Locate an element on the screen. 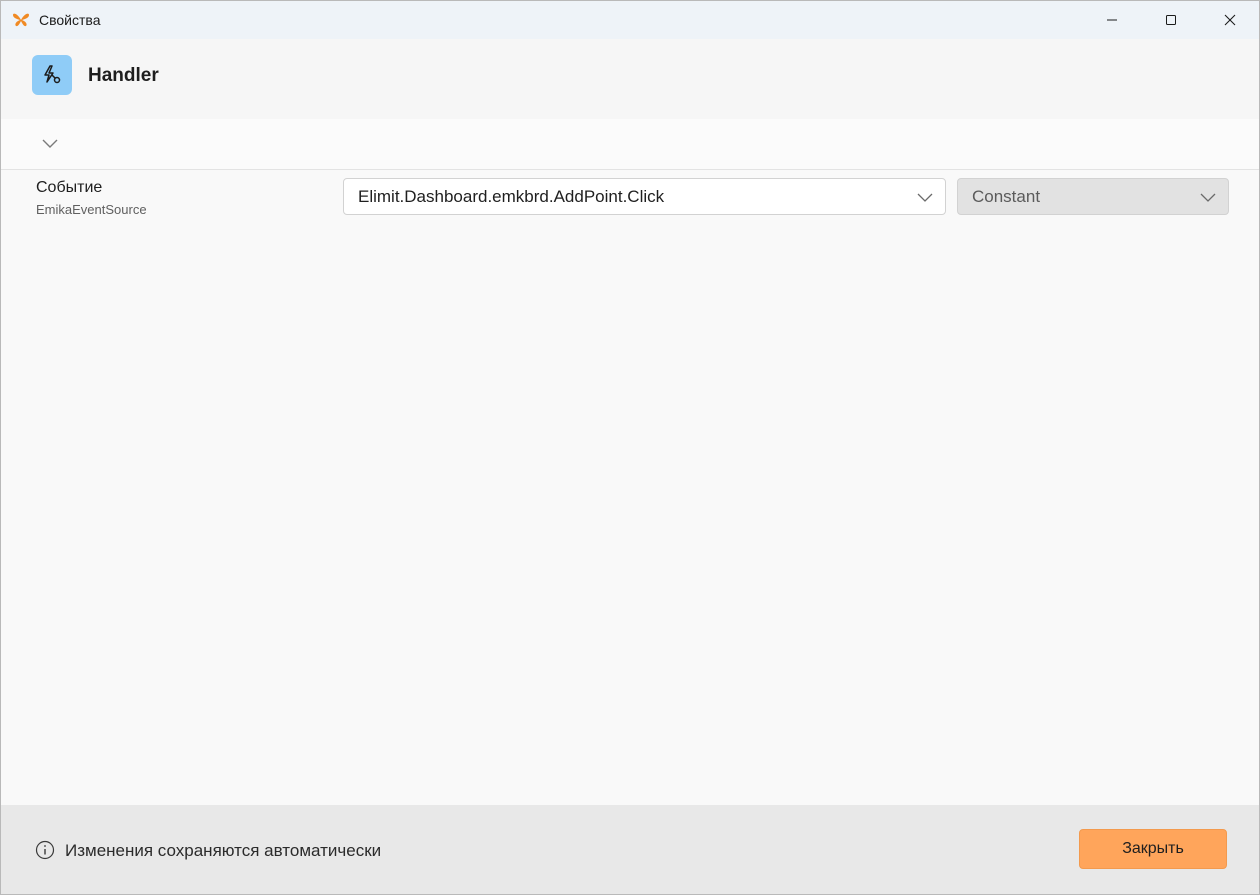 The image size is (1260, 895). property-sublabel: EmikaEventSource is located at coordinates (91, 209).